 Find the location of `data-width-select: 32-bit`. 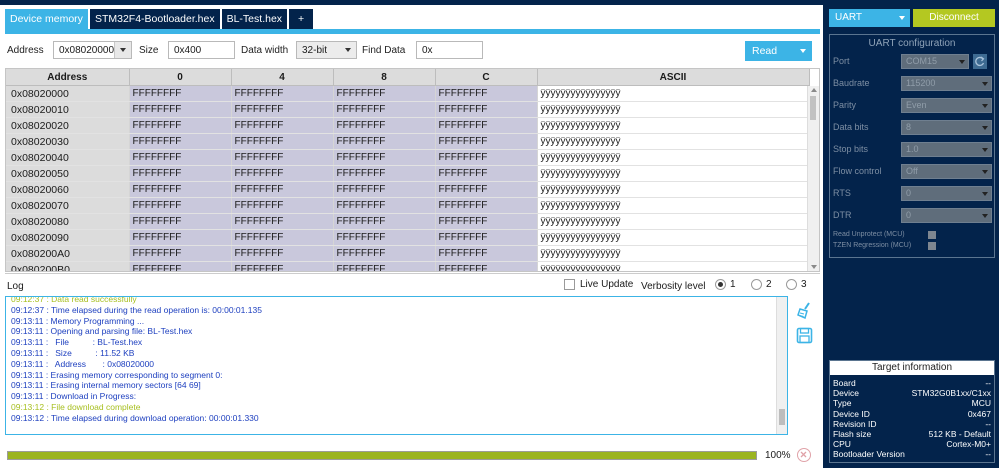

data-width-select: 32-bit is located at coordinates (326, 50).